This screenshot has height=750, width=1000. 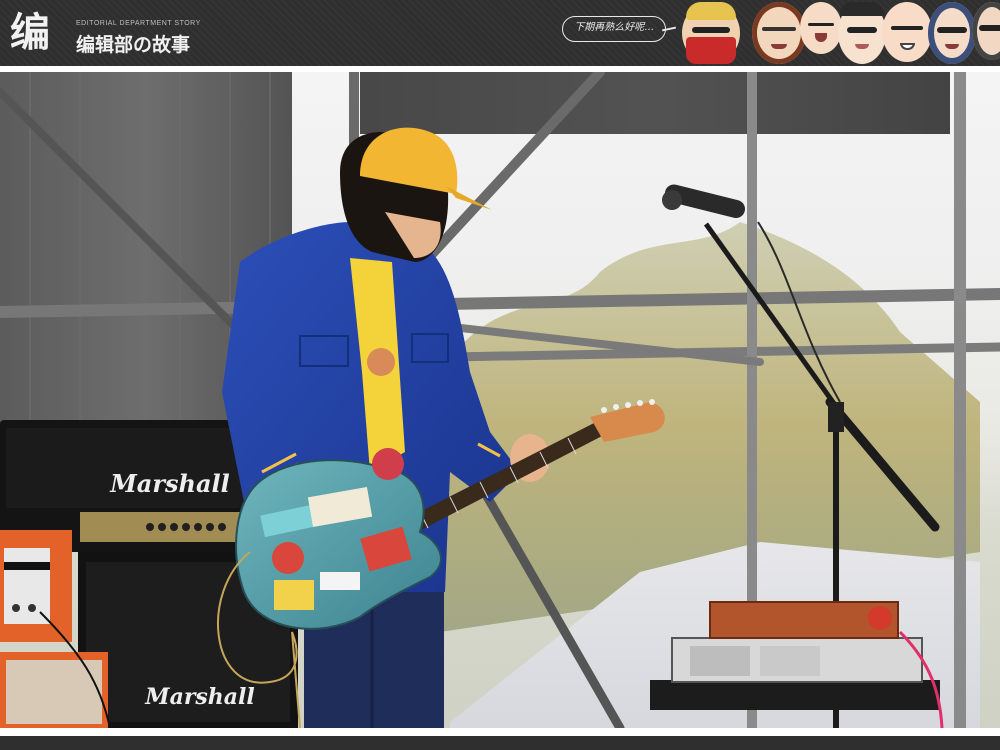 I want to click on site-tagline: EDITORIAL DEPARTMENT STORY, so click(x=138, y=23).